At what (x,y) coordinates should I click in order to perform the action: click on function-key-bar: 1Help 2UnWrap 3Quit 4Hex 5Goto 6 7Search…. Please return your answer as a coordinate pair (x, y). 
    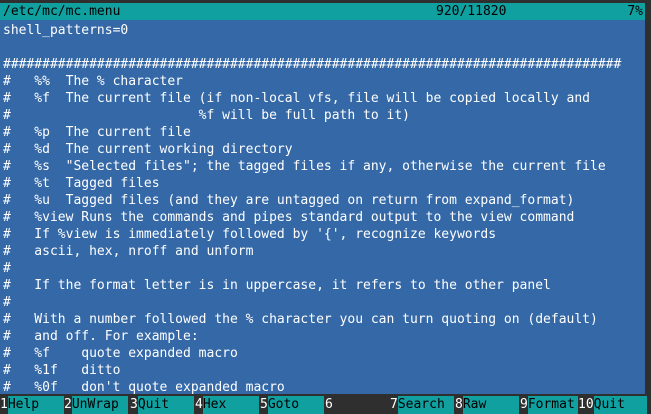
    Looking at the image, I should click on (325, 405).